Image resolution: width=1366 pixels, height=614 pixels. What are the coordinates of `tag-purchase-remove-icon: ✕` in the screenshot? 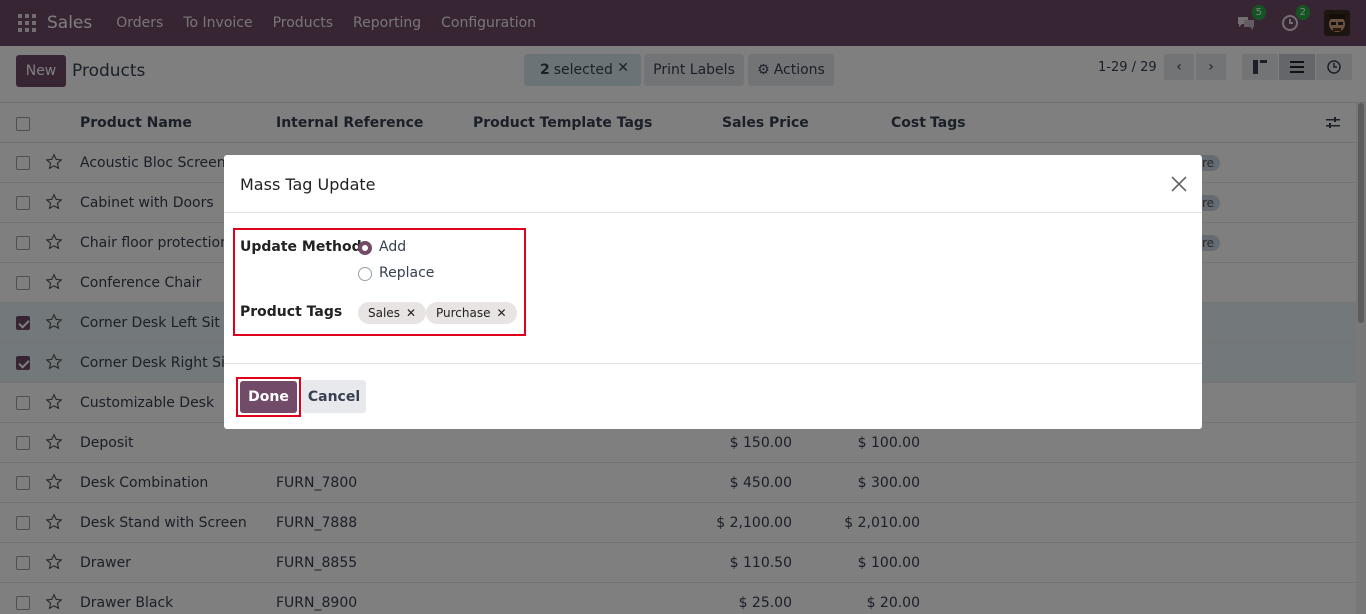 It's located at (502, 313).